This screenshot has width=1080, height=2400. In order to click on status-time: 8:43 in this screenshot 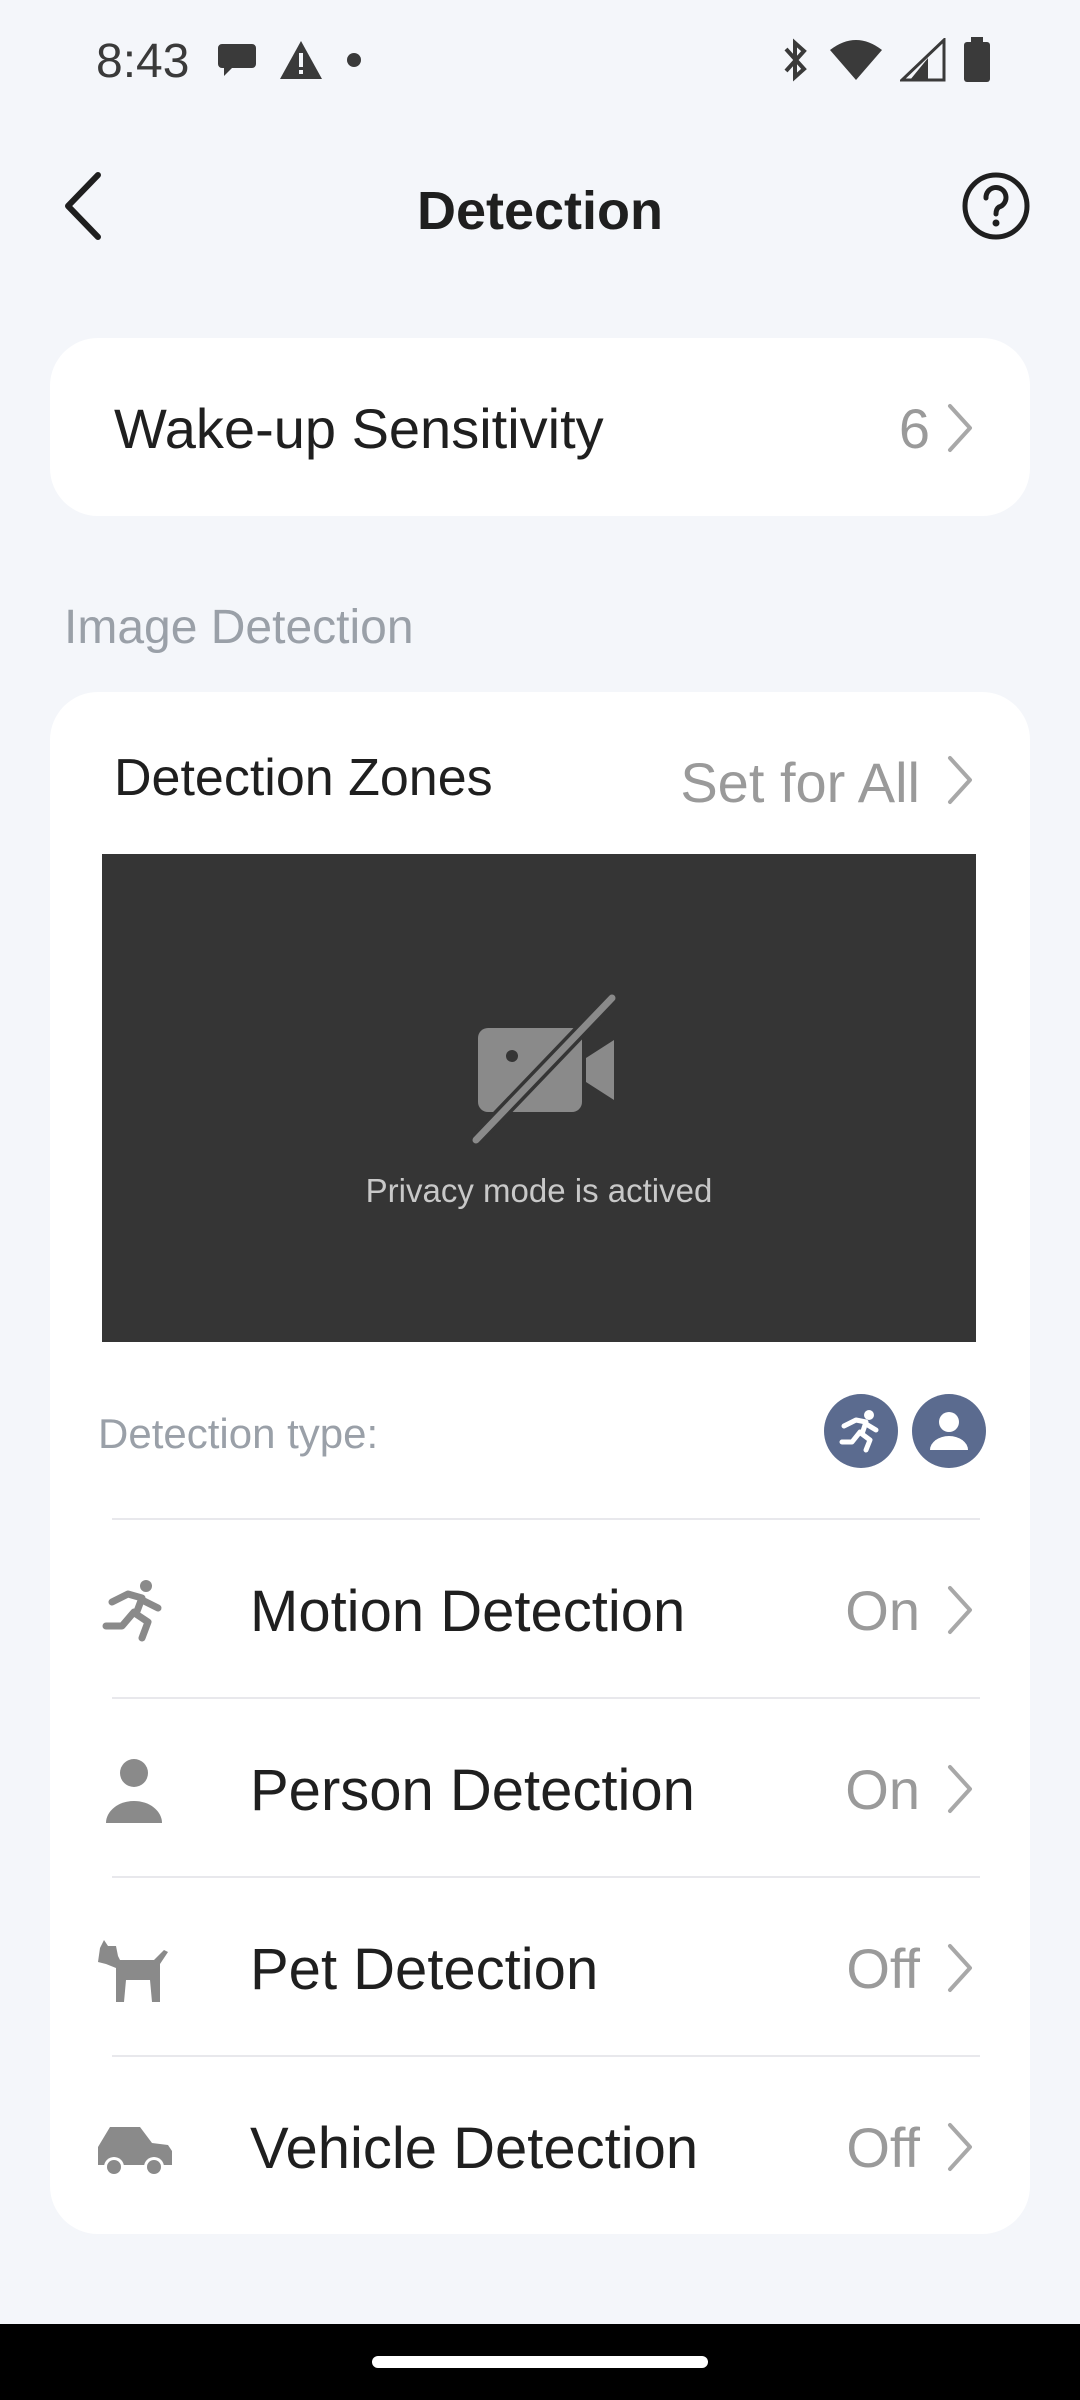, I will do `click(143, 61)`.